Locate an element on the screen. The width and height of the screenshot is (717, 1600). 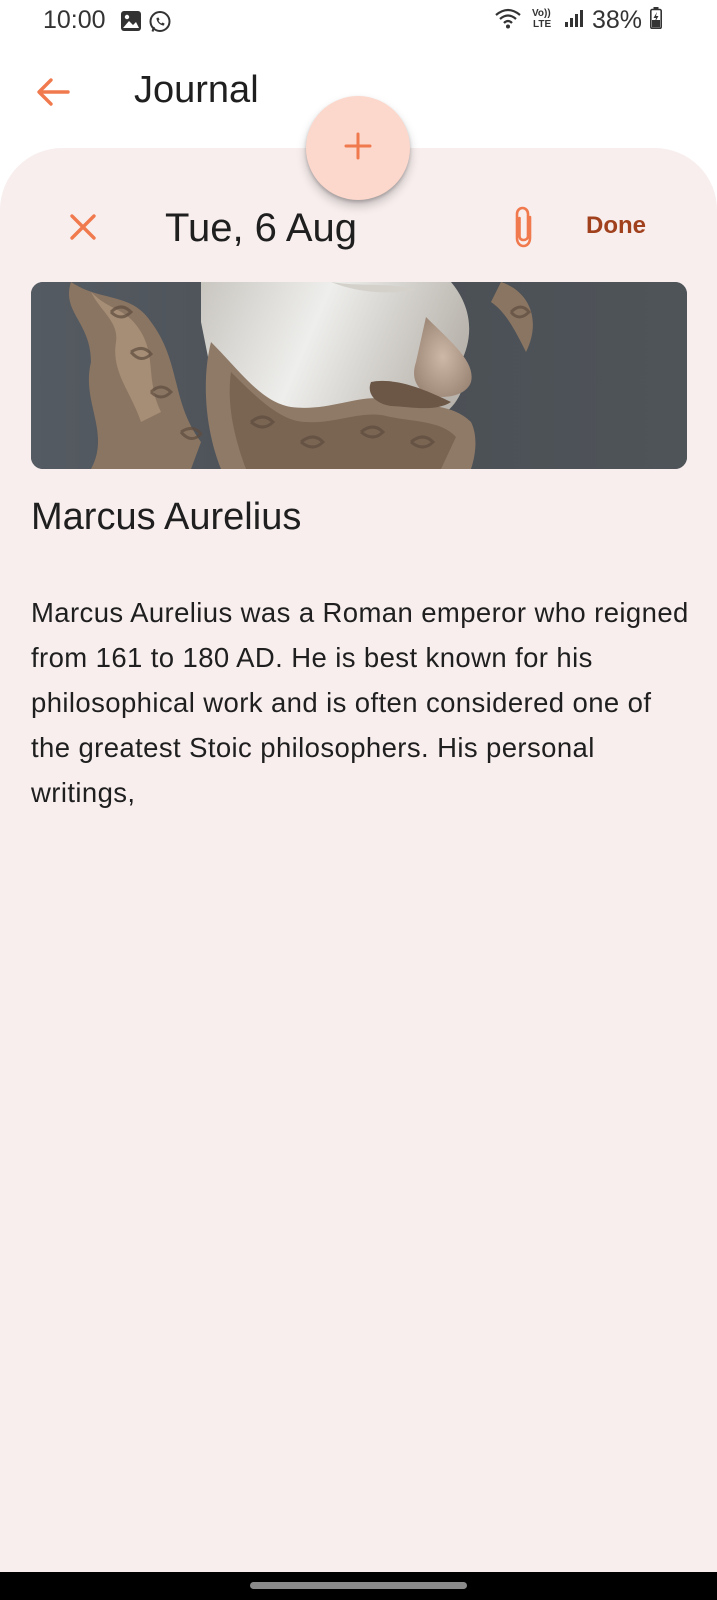
entry-image is located at coordinates (359, 375).